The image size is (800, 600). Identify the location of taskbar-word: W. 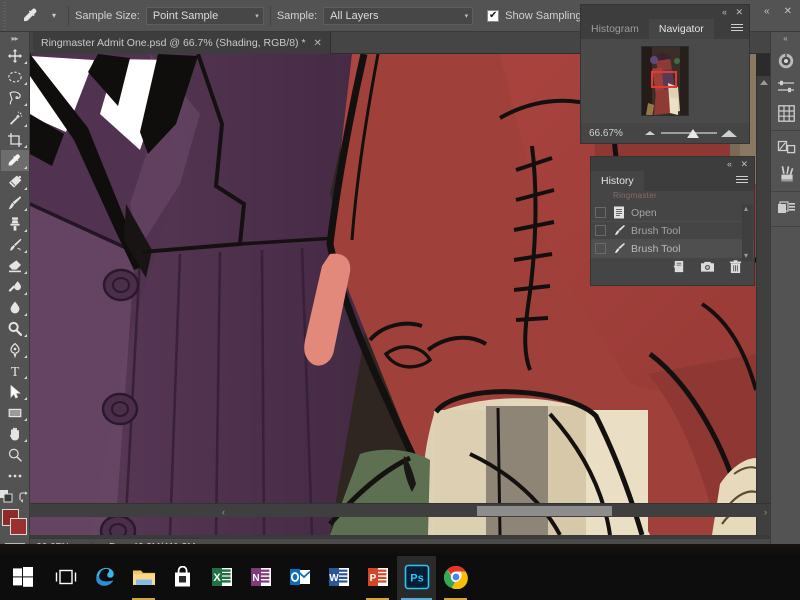
(338, 578).